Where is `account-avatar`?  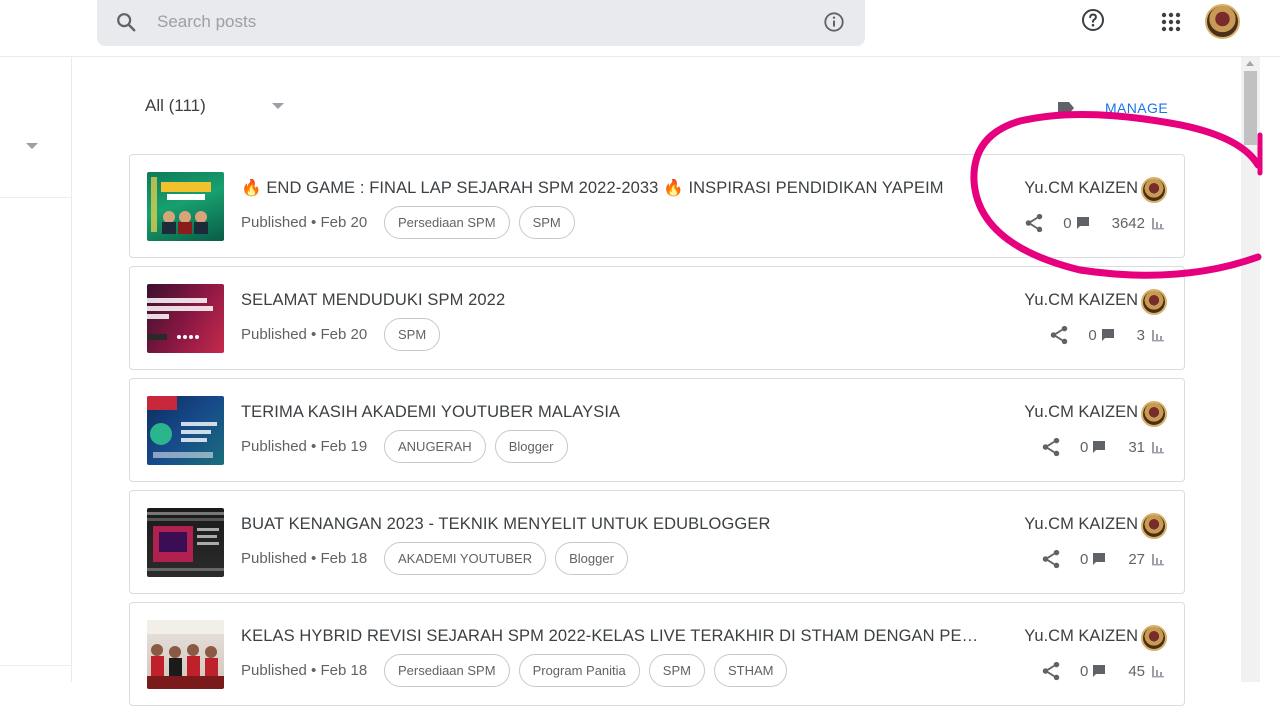 account-avatar is located at coordinates (1222, 21).